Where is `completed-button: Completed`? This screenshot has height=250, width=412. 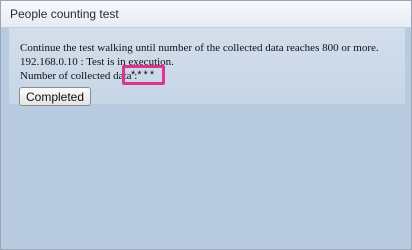 completed-button: Completed is located at coordinates (55, 96).